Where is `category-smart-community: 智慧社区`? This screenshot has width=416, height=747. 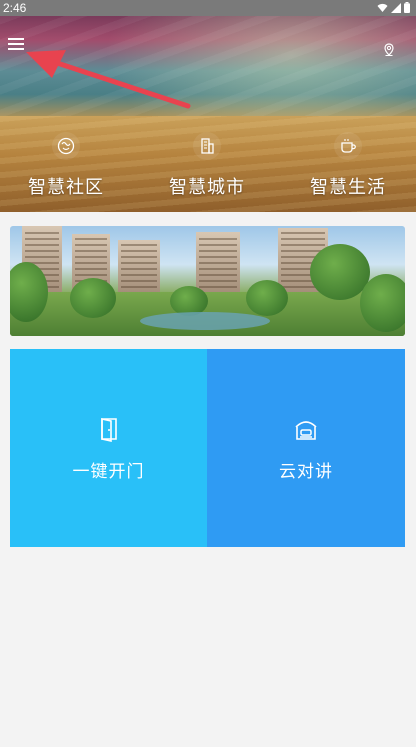
category-smart-community: 智慧社区 is located at coordinates (66, 165).